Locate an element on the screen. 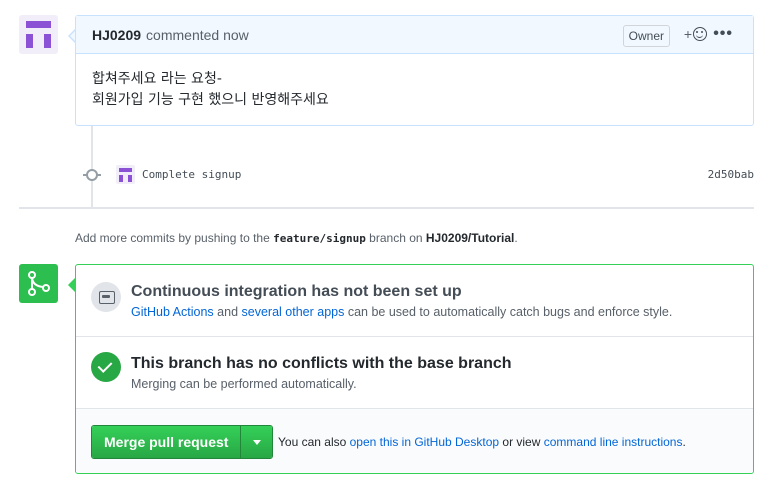  conflict-subtitle: Merging can be performed automatically. is located at coordinates (244, 384).